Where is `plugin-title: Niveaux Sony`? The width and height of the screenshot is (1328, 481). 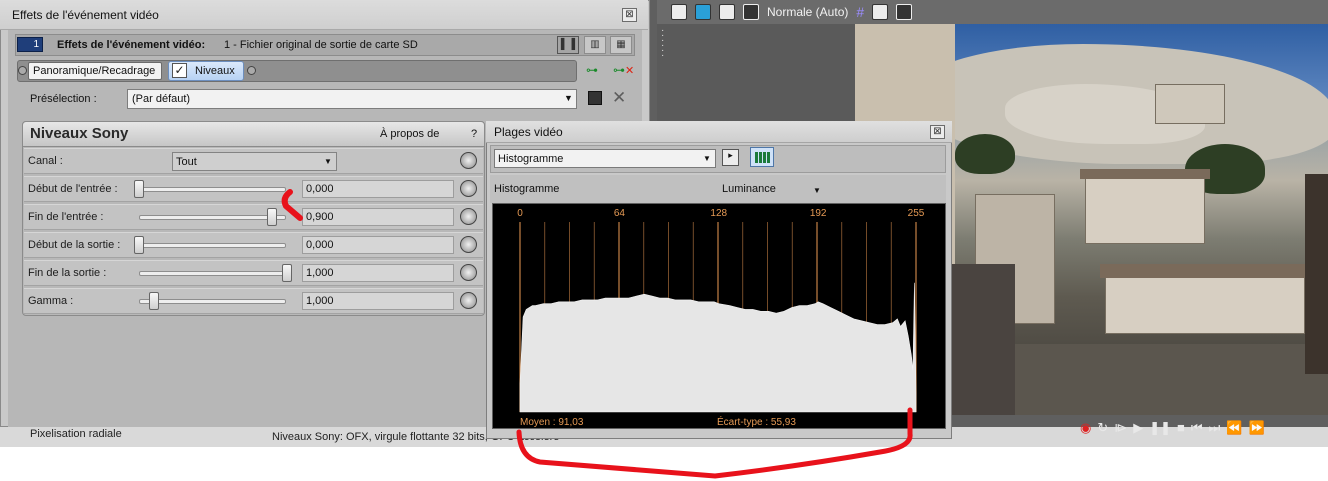
plugin-title: Niveaux Sony is located at coordinates (79, 133).